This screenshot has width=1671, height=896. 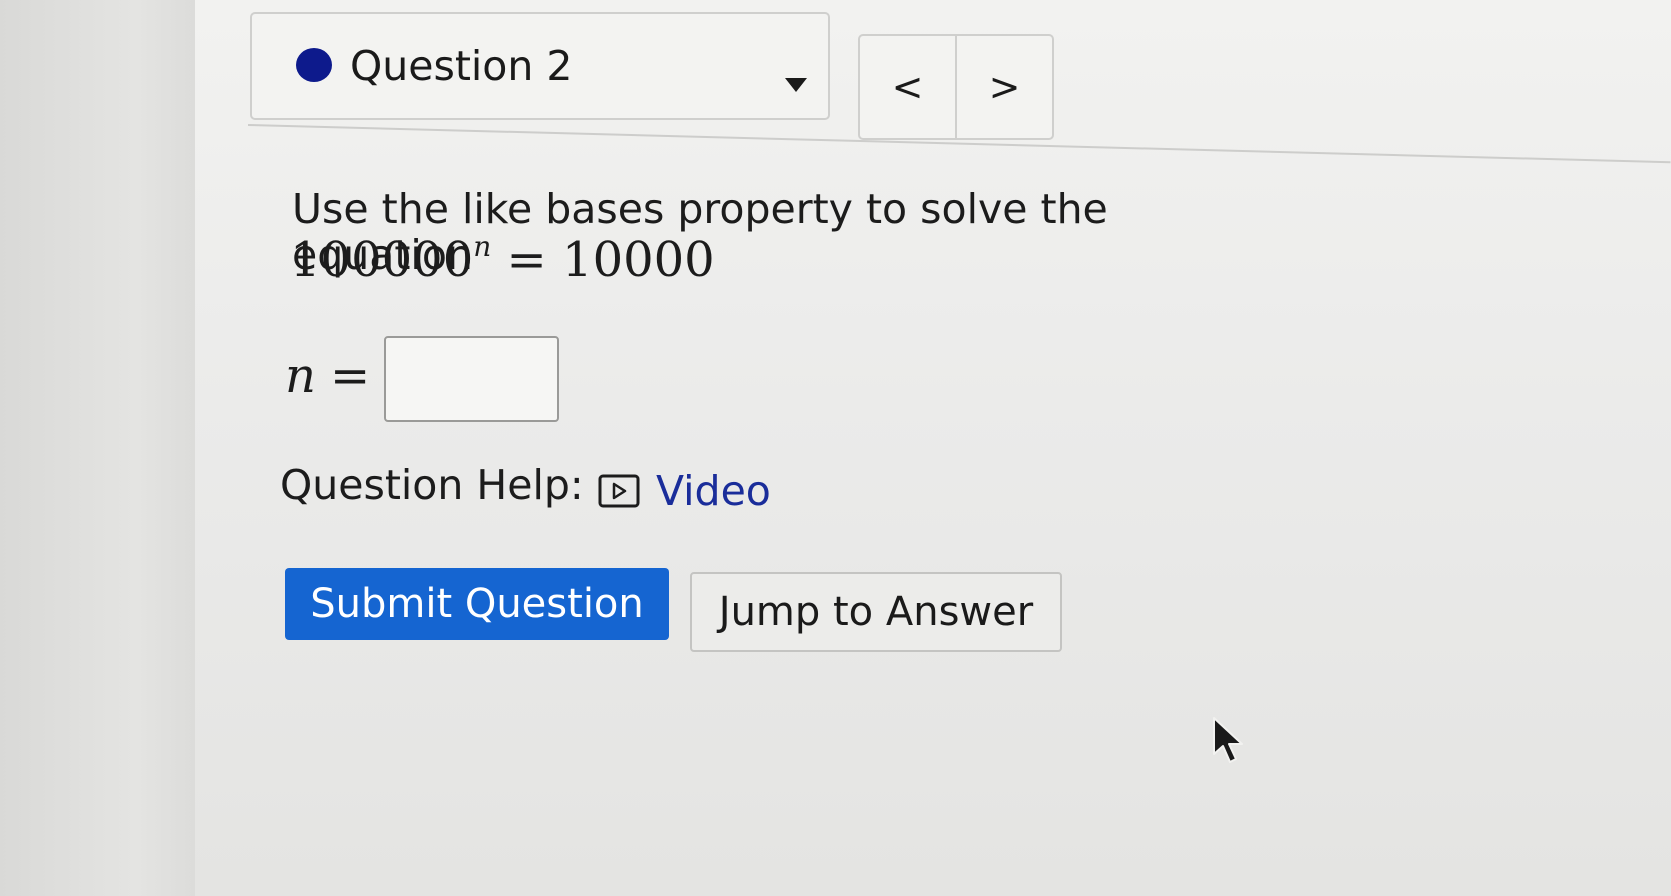 I want to click on video-help-link: Video, so click(x=684, y=491).